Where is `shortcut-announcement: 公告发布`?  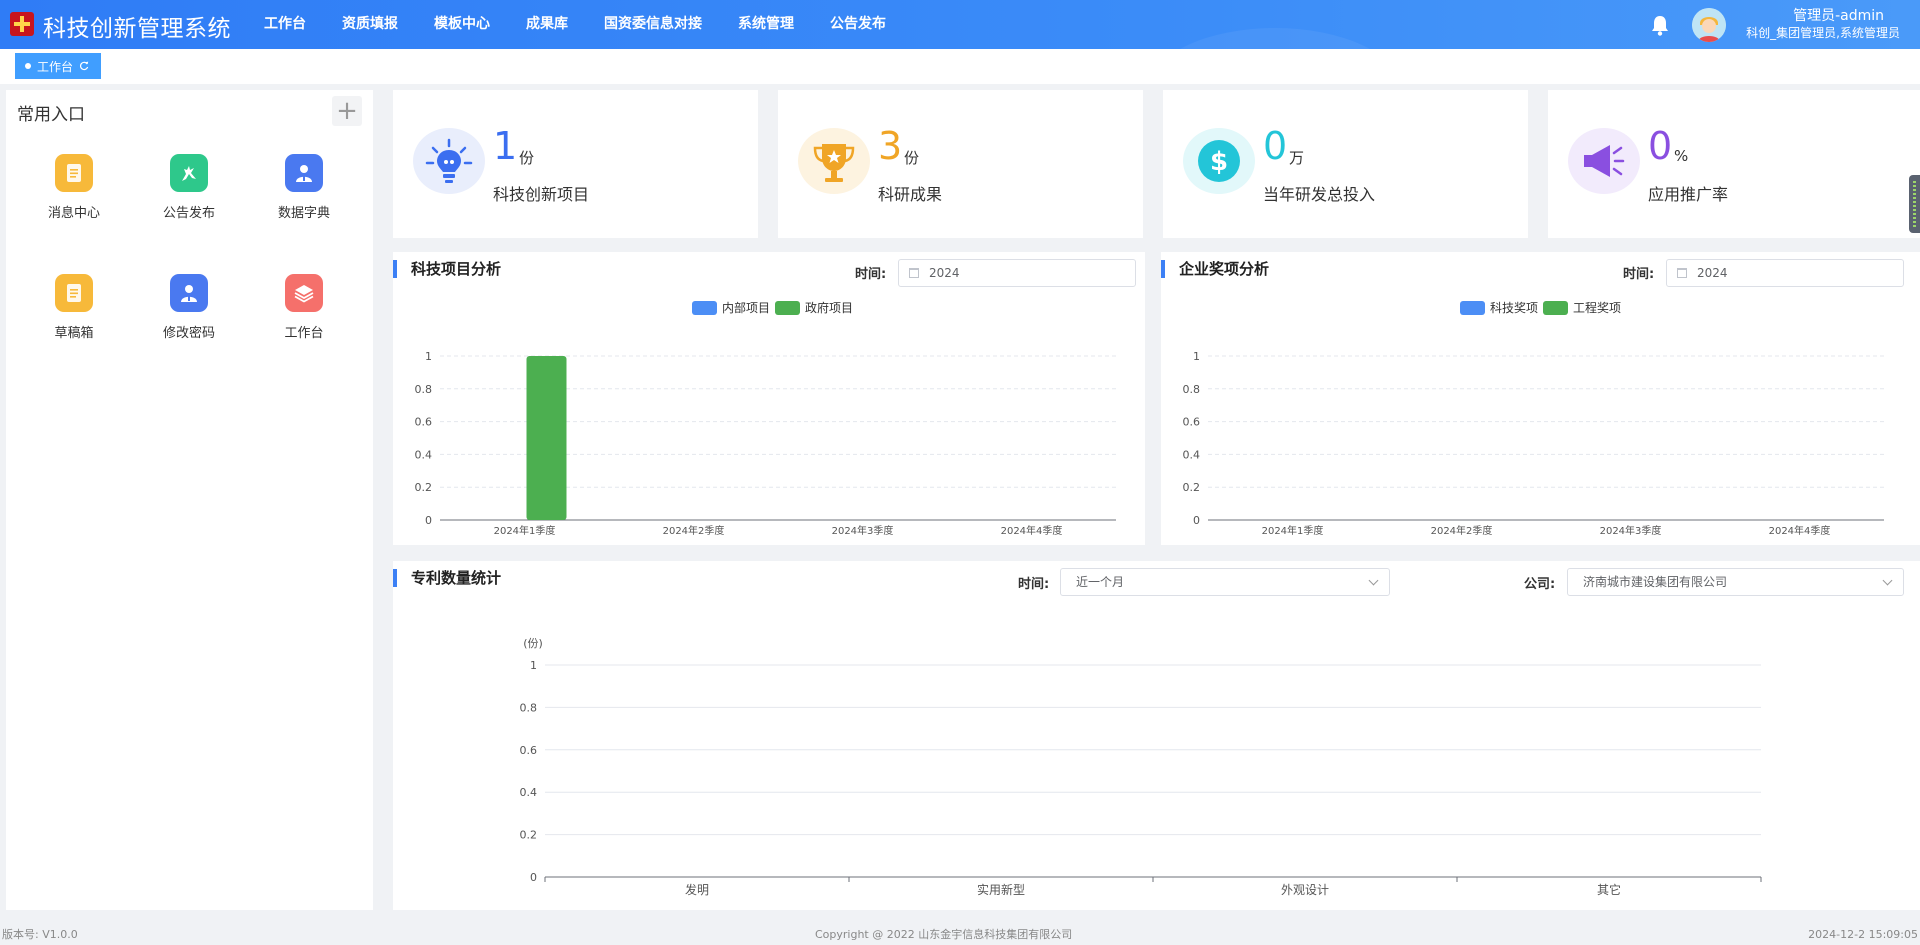
shortcut-announcement: 公告发布 is located at coordinates (189, 187).